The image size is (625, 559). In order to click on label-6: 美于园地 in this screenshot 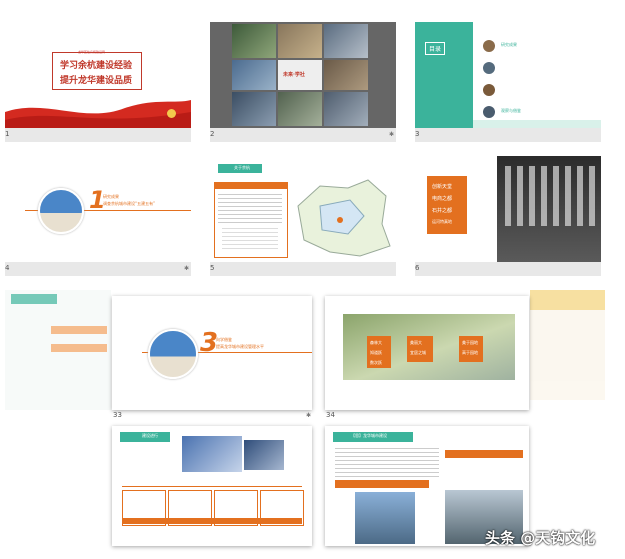, I will do `click(470, 342)`.